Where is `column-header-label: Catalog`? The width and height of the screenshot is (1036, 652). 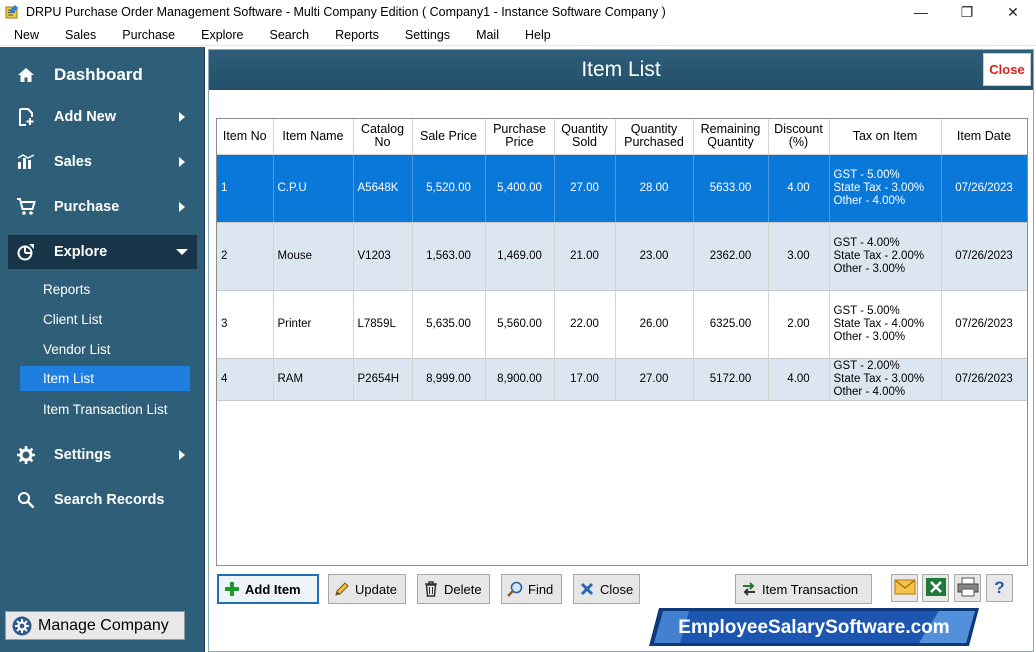 column-header-label: Catalog is located at coordinates (382, 129).